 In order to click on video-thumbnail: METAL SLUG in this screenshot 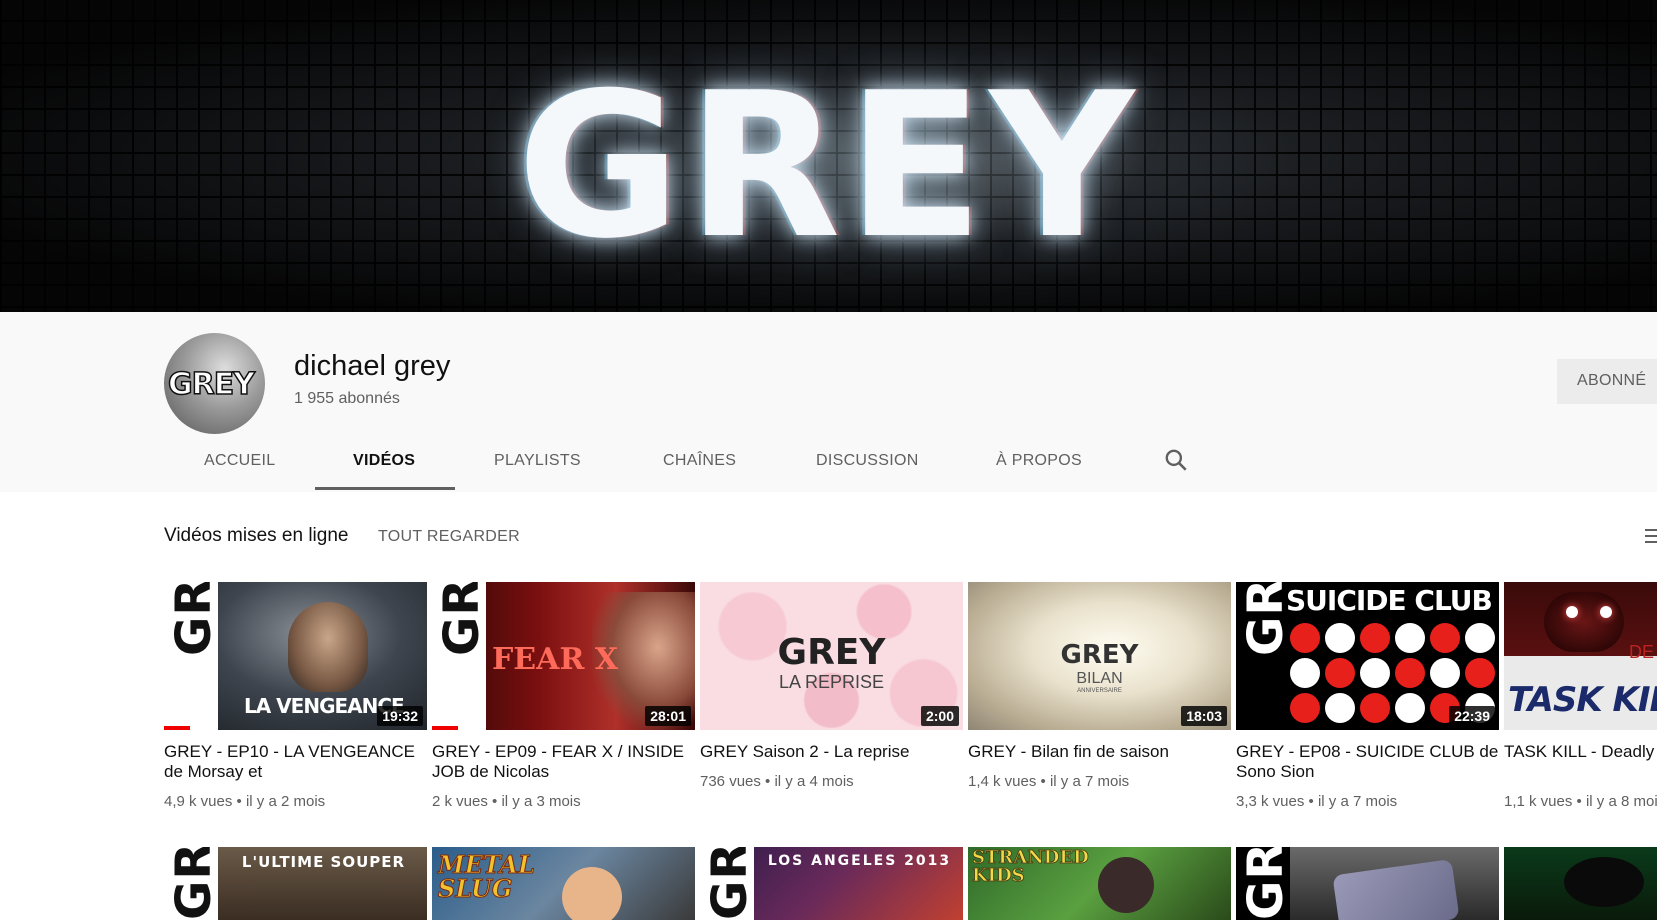, I will do `click(563, 883)`.